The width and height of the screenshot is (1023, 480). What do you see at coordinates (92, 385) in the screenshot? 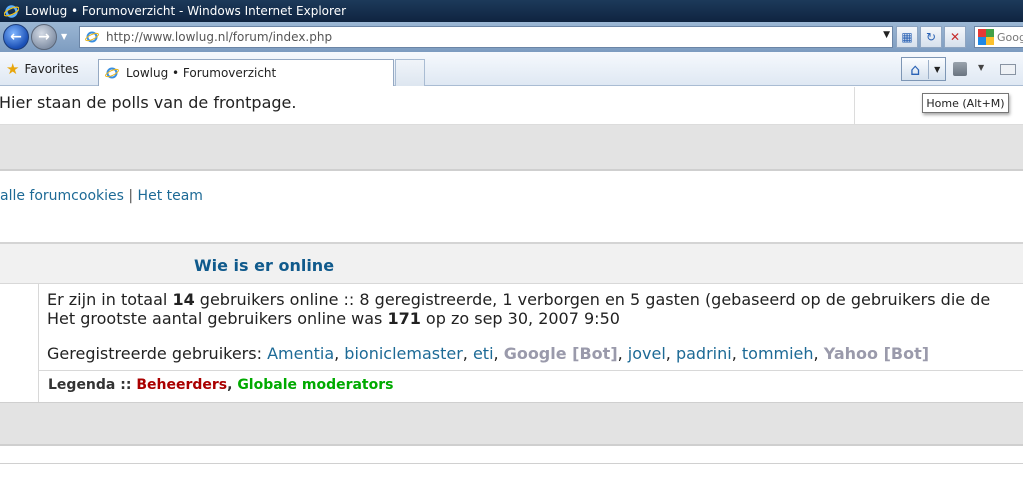
I see `legend-label: Legenda ::` at bounding box center [92, 385].